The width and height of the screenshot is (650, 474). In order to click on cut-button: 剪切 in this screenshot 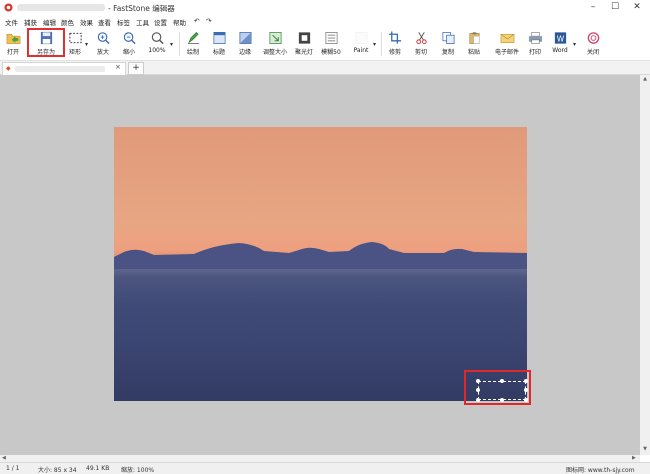, I will do `click(421, 44)`.